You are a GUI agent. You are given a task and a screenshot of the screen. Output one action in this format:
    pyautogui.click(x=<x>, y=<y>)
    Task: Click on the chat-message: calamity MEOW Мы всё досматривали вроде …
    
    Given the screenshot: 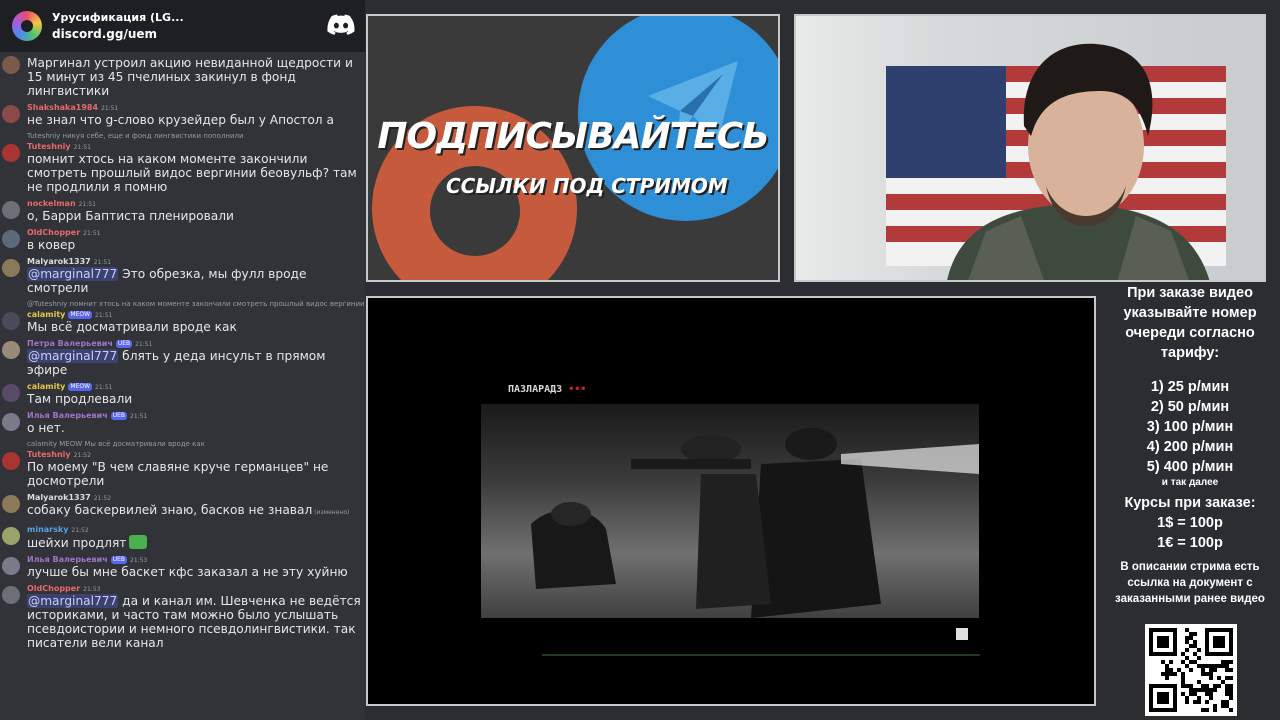 What is the action you would take?
    pyautogui.click(x=182, y=463)
    